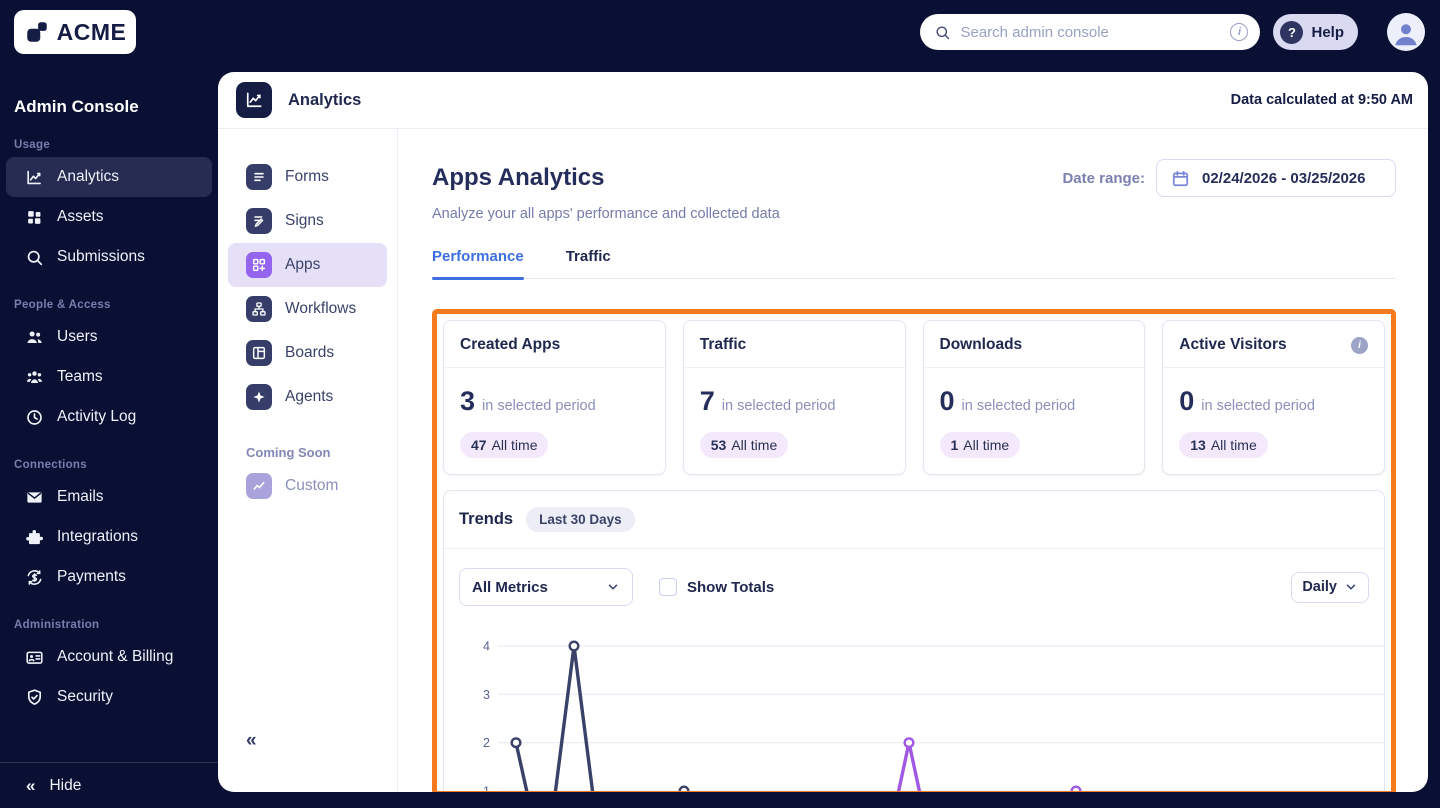 Image resolution: width=1440 pixels, height=808 pixels. What do you see at coordinates (486, 743) in the screenshot?
I see `svg-text: 2` at bounding box center [486, 743].